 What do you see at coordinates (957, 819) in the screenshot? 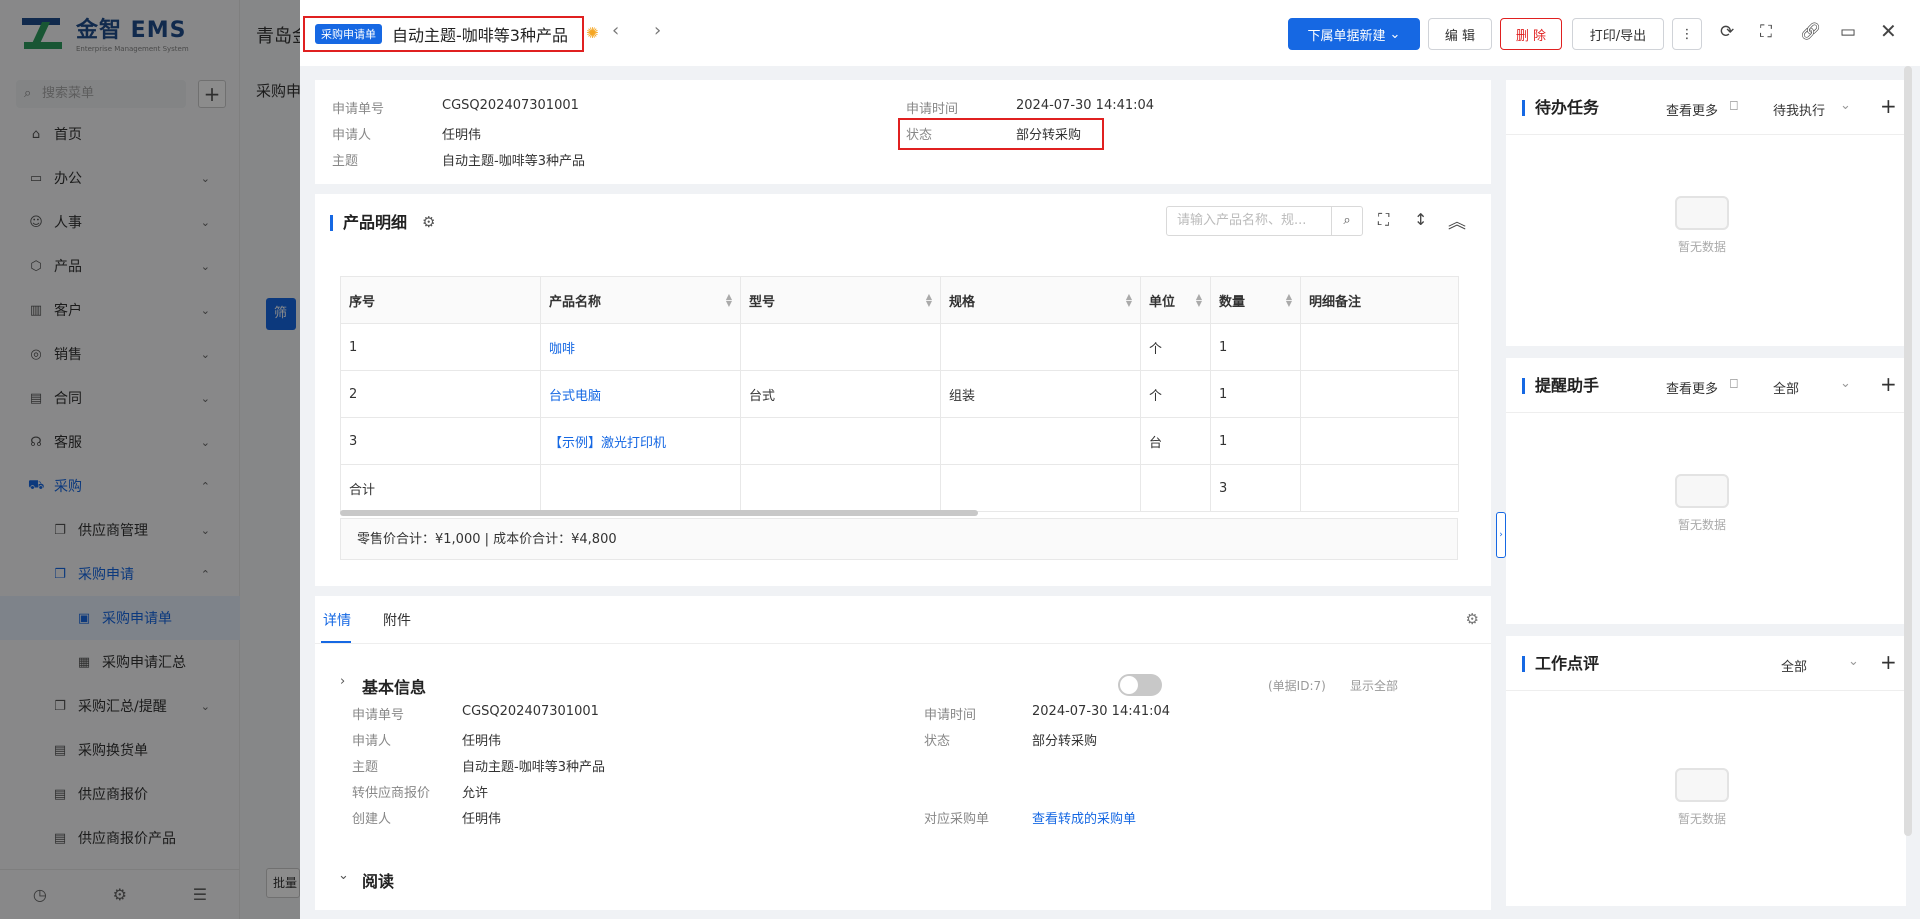
I see `po-label: 对应采购单` at bounding box center [957, 819].